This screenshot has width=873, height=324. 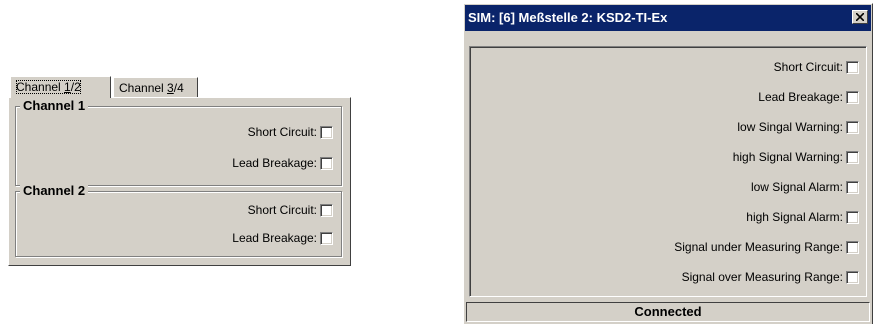 I want to click on sim-lead-breakage-checkbox, so click(x=852, y=97).